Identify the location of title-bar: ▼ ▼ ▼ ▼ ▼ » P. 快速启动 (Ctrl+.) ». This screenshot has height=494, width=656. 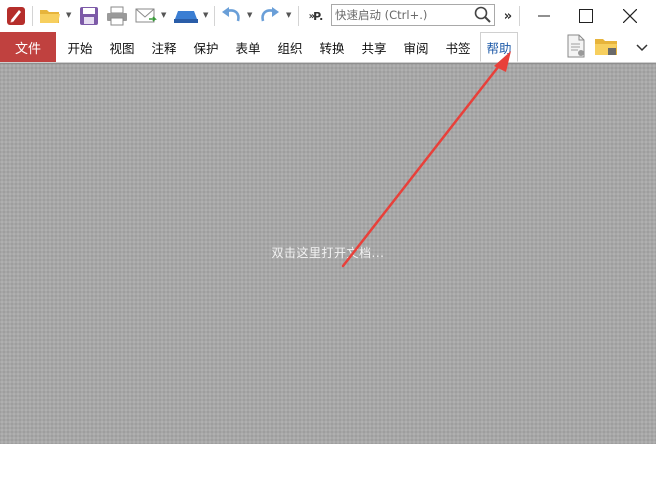
(328, 16).